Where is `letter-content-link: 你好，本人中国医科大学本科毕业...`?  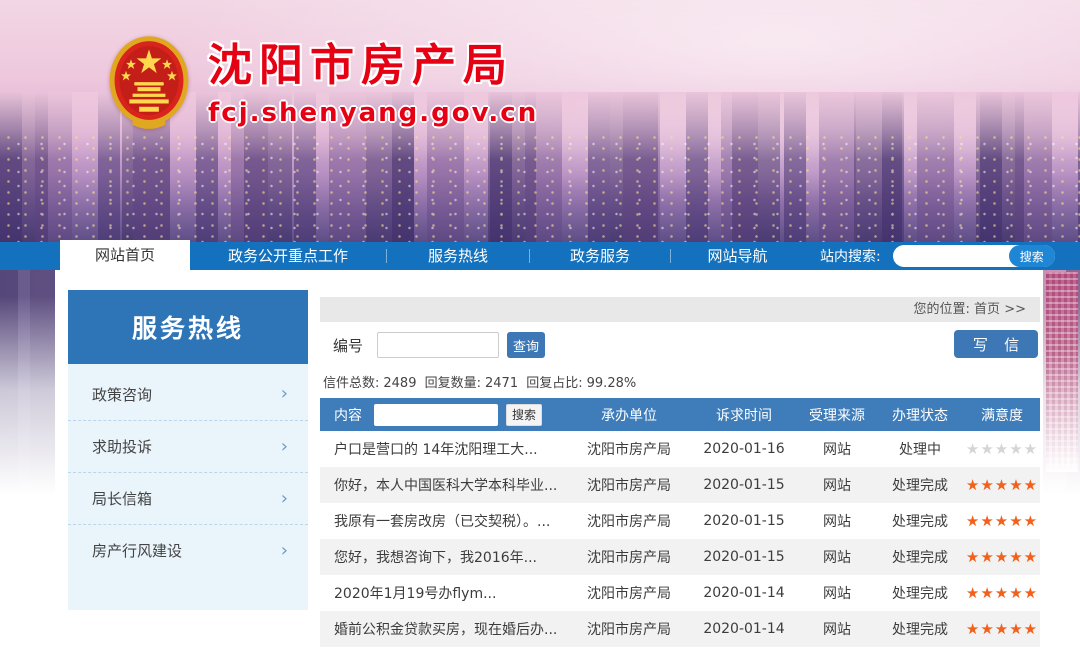
letter-content-link: 你好，本人中国医科大学本科毕业... is located at coordinates (444, 485).